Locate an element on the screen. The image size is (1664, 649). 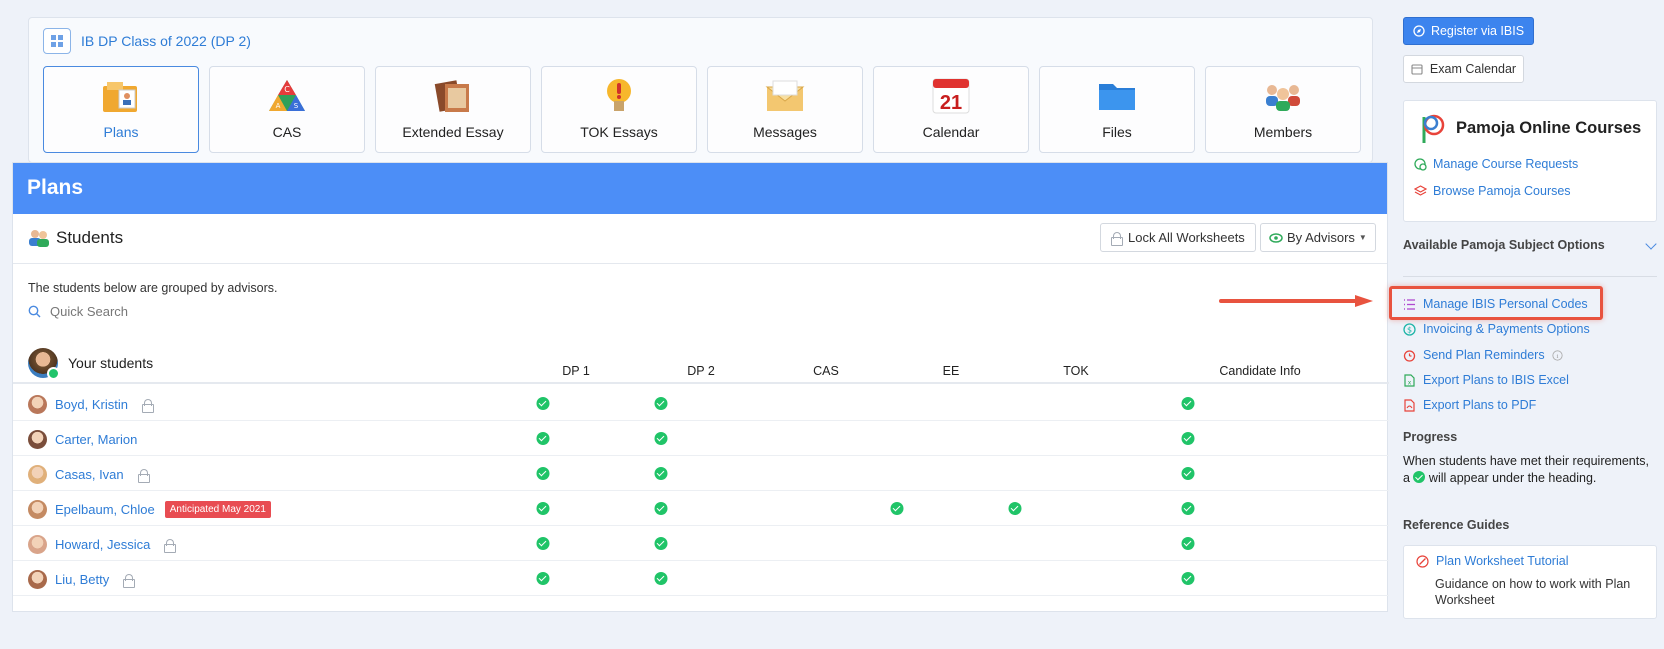
manage-course-requests-link: Manage Course Requests is located at coordinates (1496, 164).